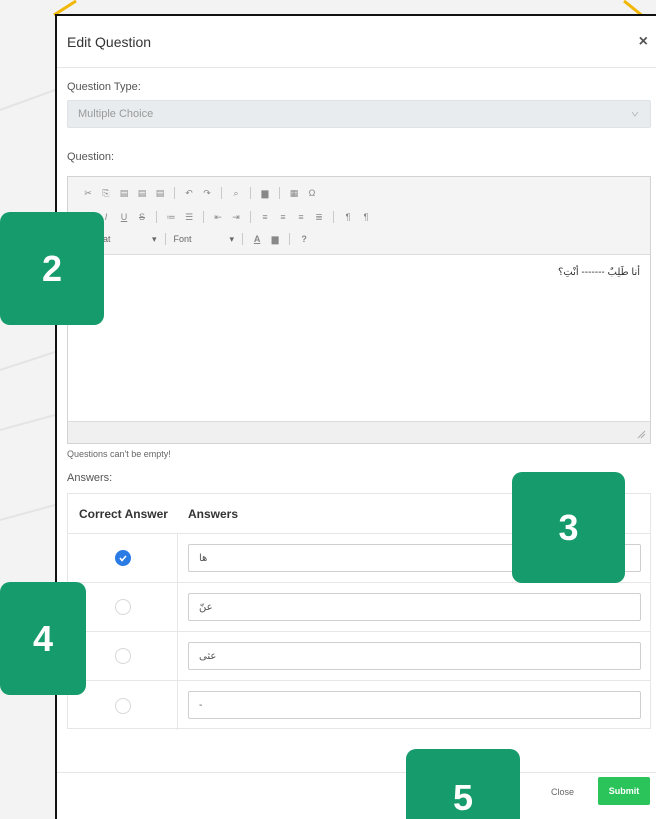  I want to click on annotation-badge-3: 3, so click(568, 527).